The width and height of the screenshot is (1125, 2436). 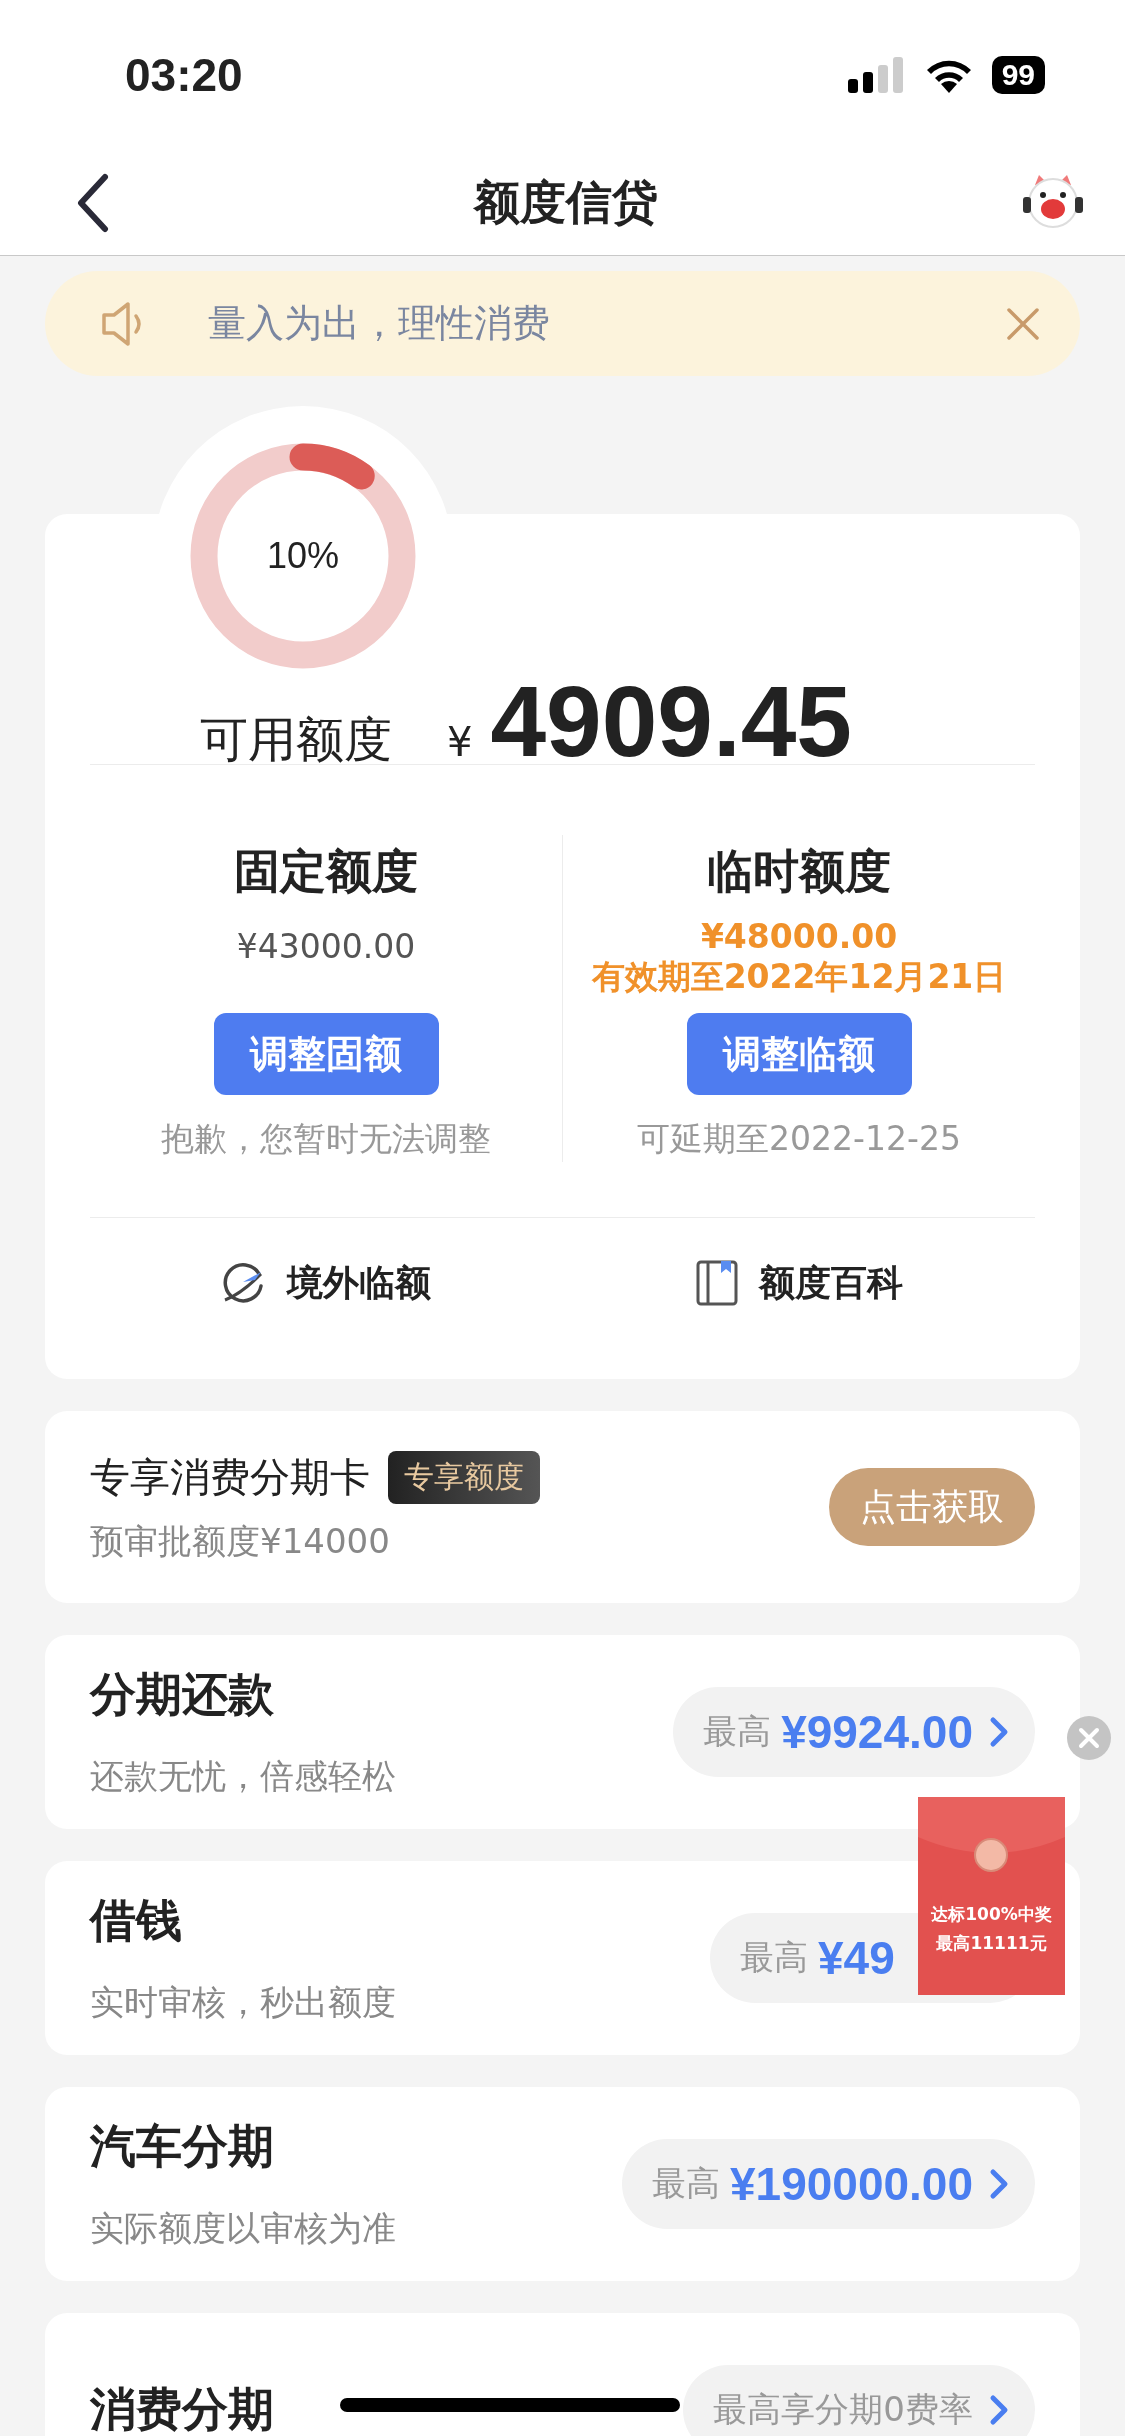 What do you see at coordinates (243, 1776) in the screenshot?
I see `product-subtitle: 还款无忧，倍感轻松` at bounding box center [243, 1776].